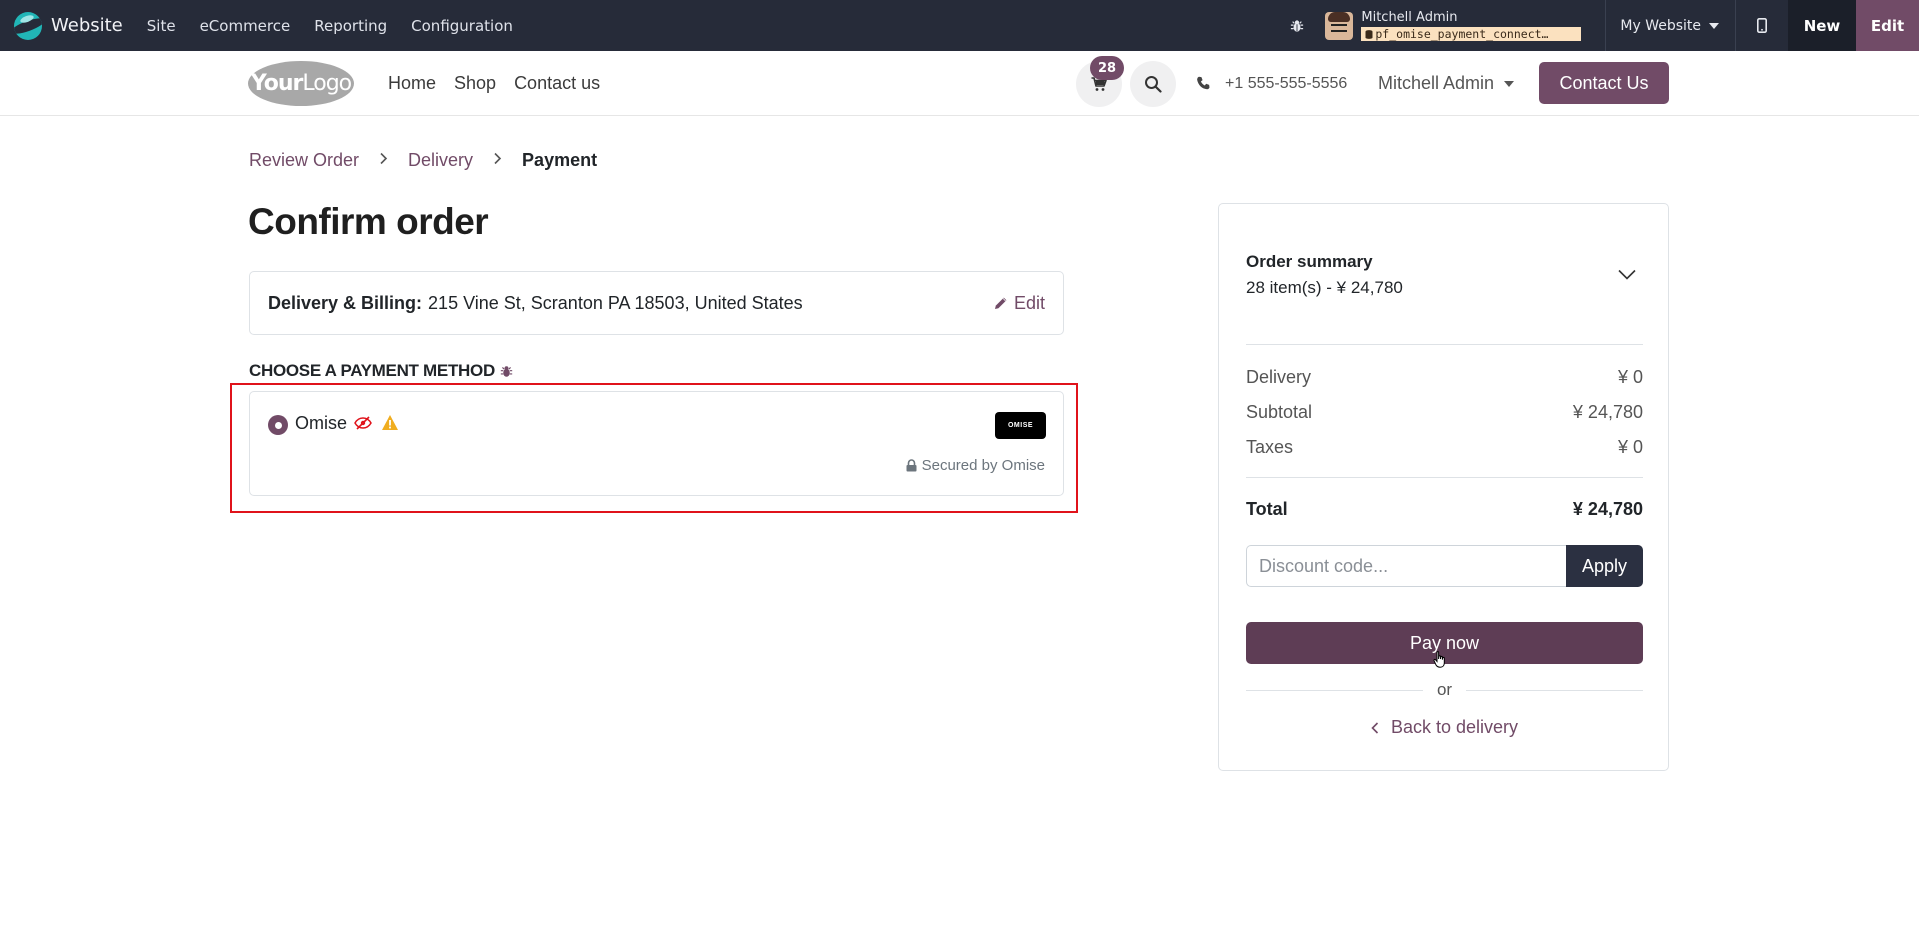  What do you see at coordinates (475, 83) in the screenshot?
I see `nav-shop: Shop` at bounding box center [475, 83].